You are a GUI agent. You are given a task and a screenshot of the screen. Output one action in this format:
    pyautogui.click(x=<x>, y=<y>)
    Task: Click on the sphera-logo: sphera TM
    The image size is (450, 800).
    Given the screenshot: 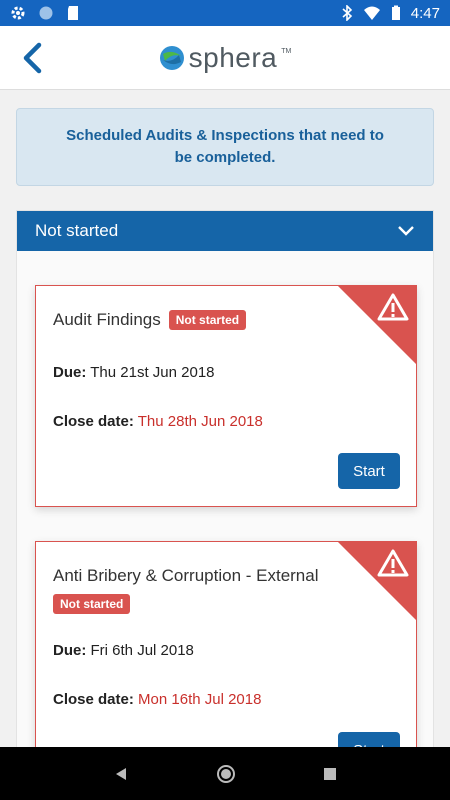 What is the action you would take?
    pyautogui.click(x=225, y=57)
    